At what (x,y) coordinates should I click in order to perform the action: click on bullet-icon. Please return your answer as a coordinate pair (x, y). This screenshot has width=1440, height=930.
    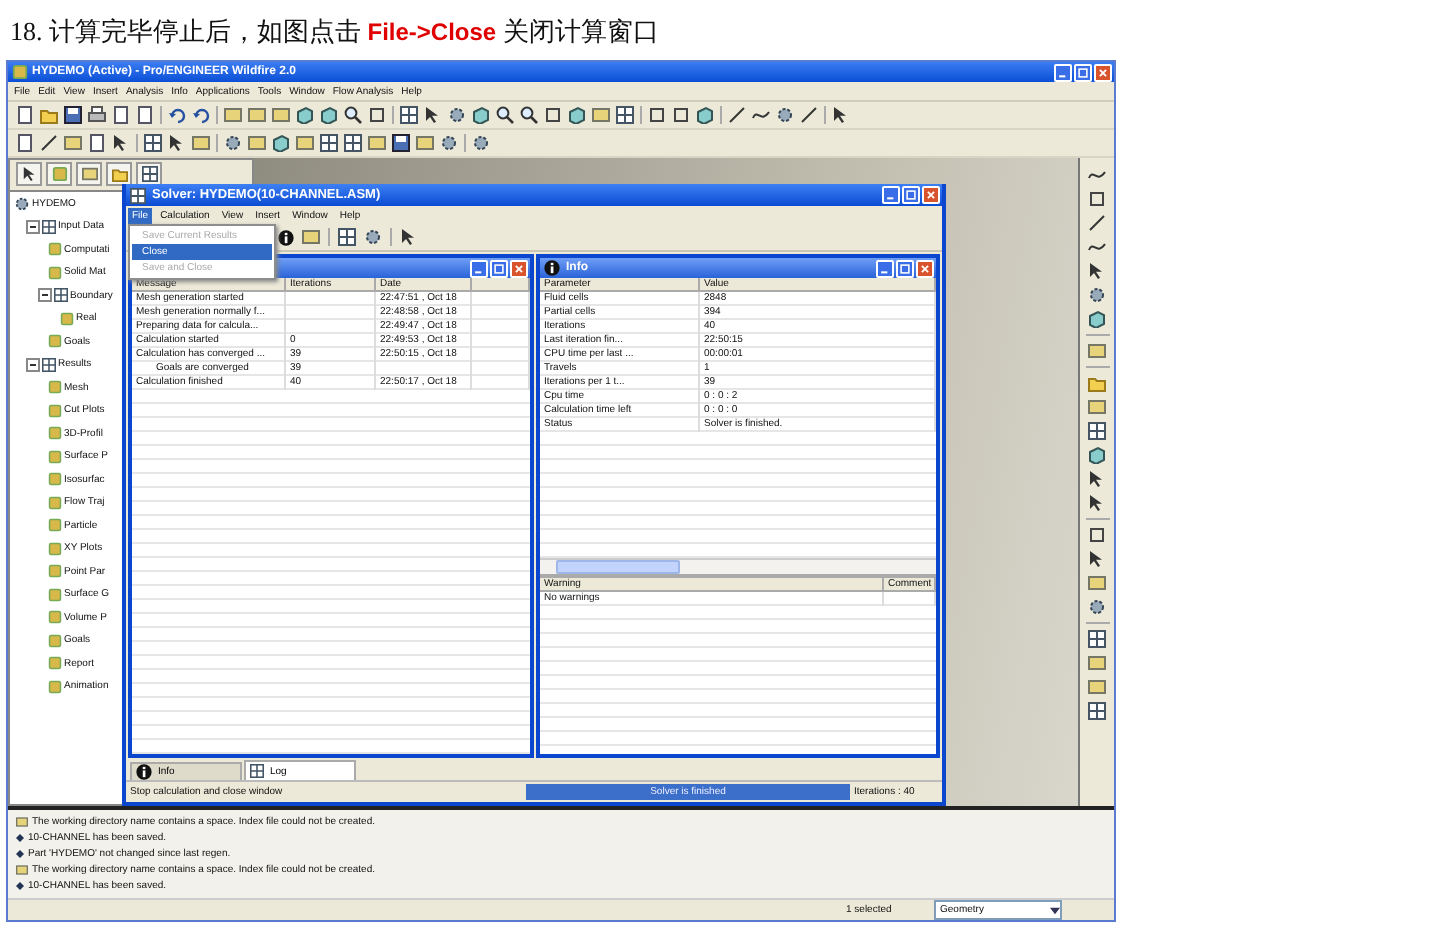
    Looking at the image, I should click on (20, 886).